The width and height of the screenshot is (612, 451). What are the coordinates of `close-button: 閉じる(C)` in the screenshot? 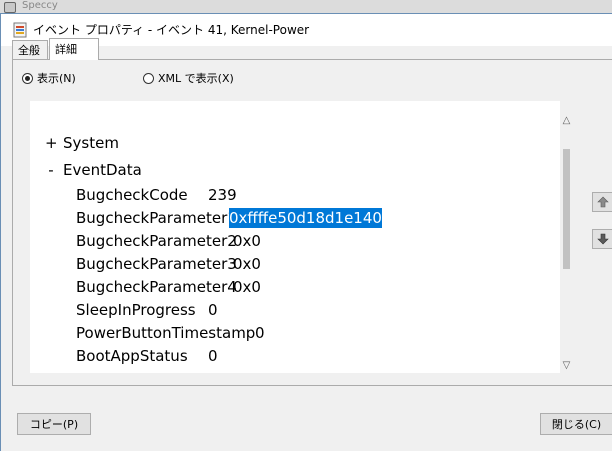 It's located at (576, 424).